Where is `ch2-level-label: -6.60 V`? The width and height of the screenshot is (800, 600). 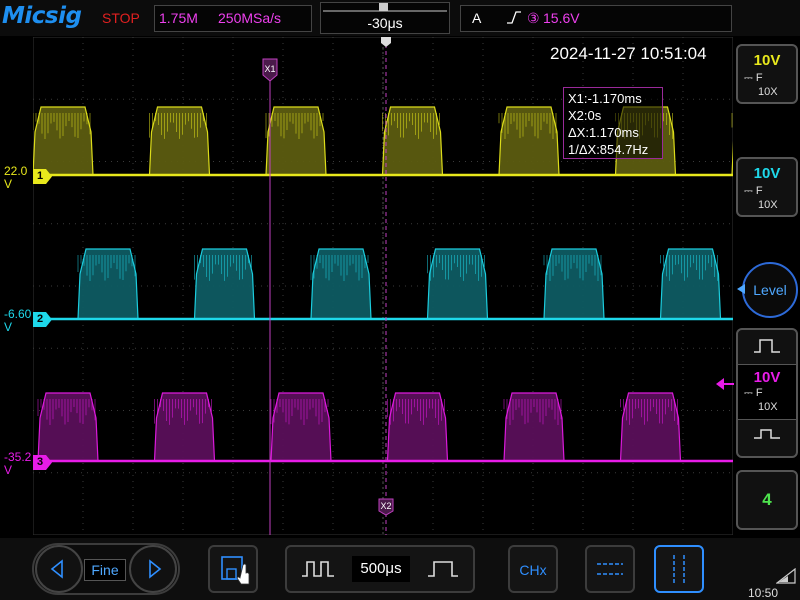 ch2-level-label: -6.60 V is located at coordinates (18, 320).